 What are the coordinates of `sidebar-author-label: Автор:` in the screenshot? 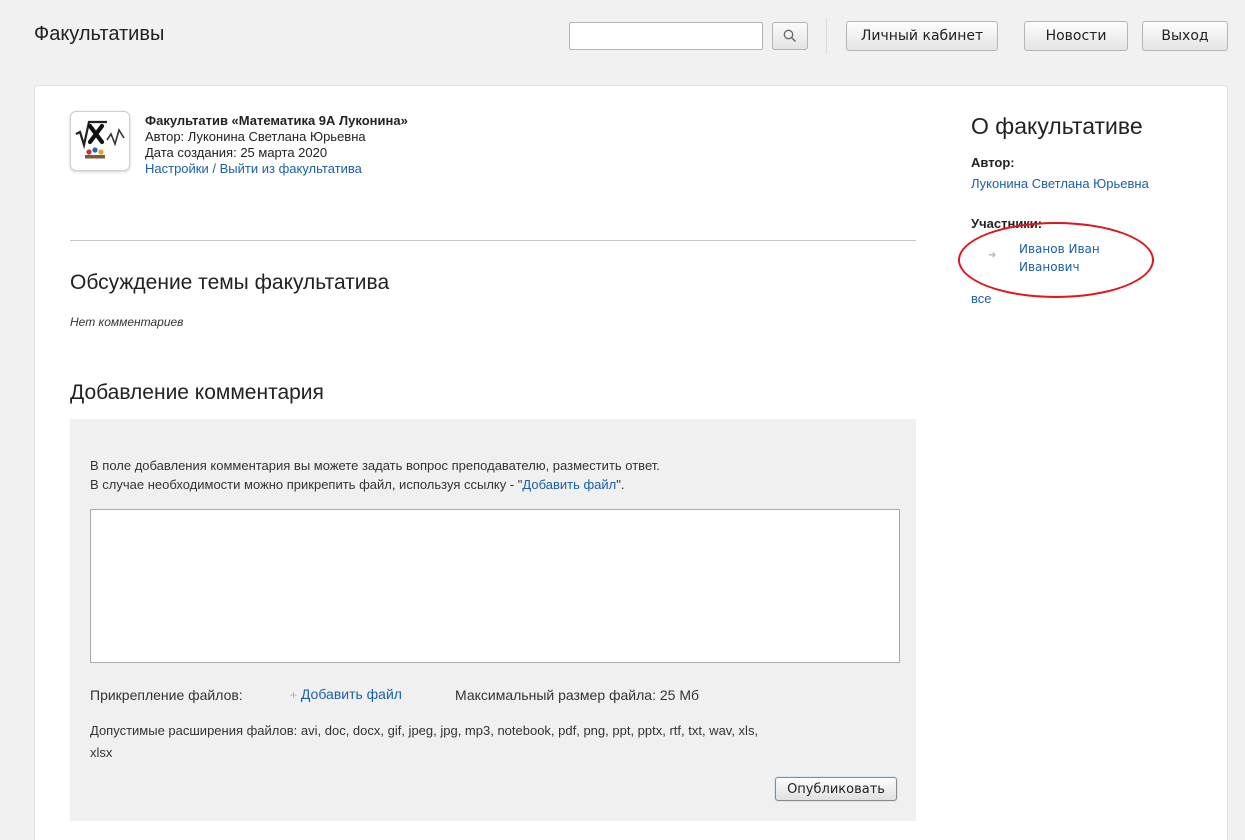 It's located at (993, 162).